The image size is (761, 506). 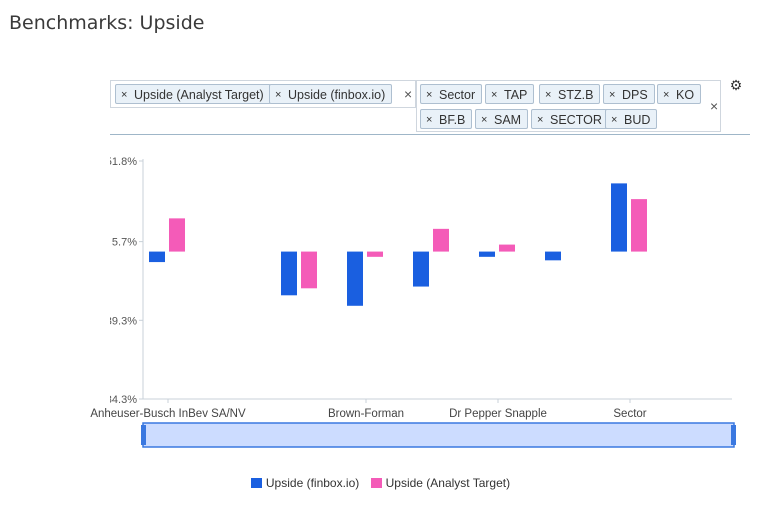 I want to click on range-navigator, so click(x=438, y=435).